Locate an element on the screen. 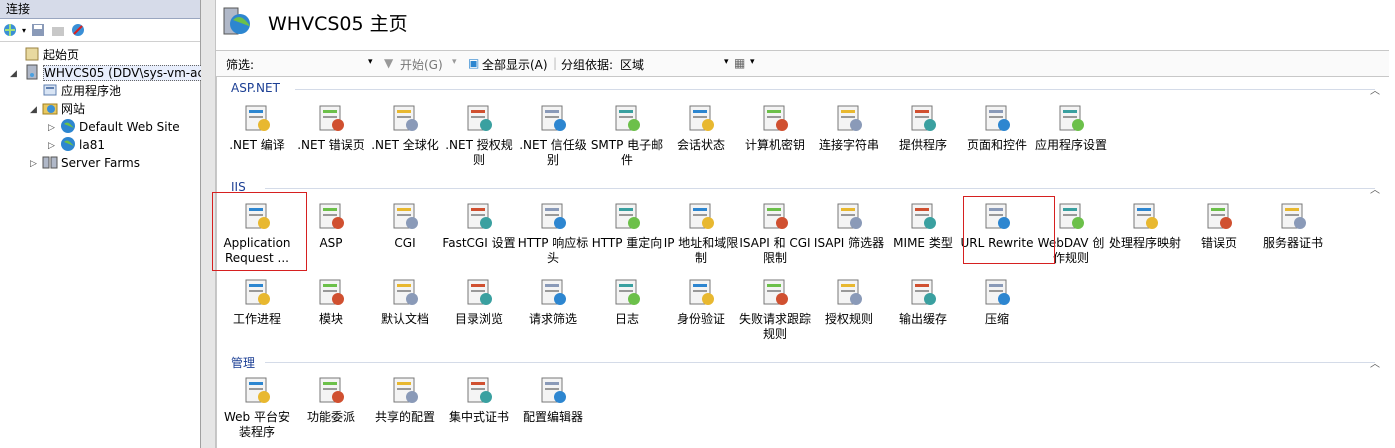  feature-iis-items_row2-1: 模块 is located at coordinates (331, 301).